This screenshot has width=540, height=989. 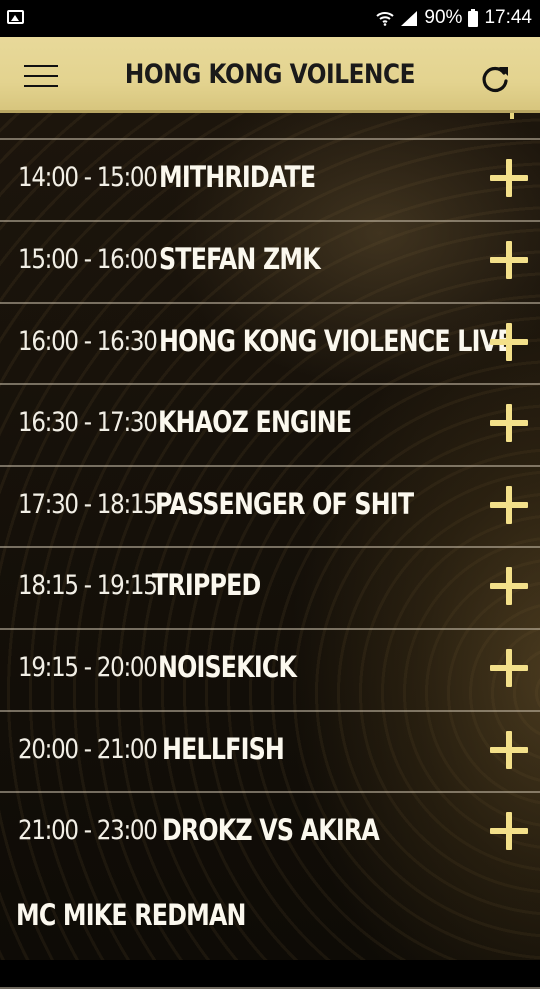 What do you see at coordinates (443, 17) in the screenshot?
I see `battery-percent: 90%` at bounding box center [443, 17].